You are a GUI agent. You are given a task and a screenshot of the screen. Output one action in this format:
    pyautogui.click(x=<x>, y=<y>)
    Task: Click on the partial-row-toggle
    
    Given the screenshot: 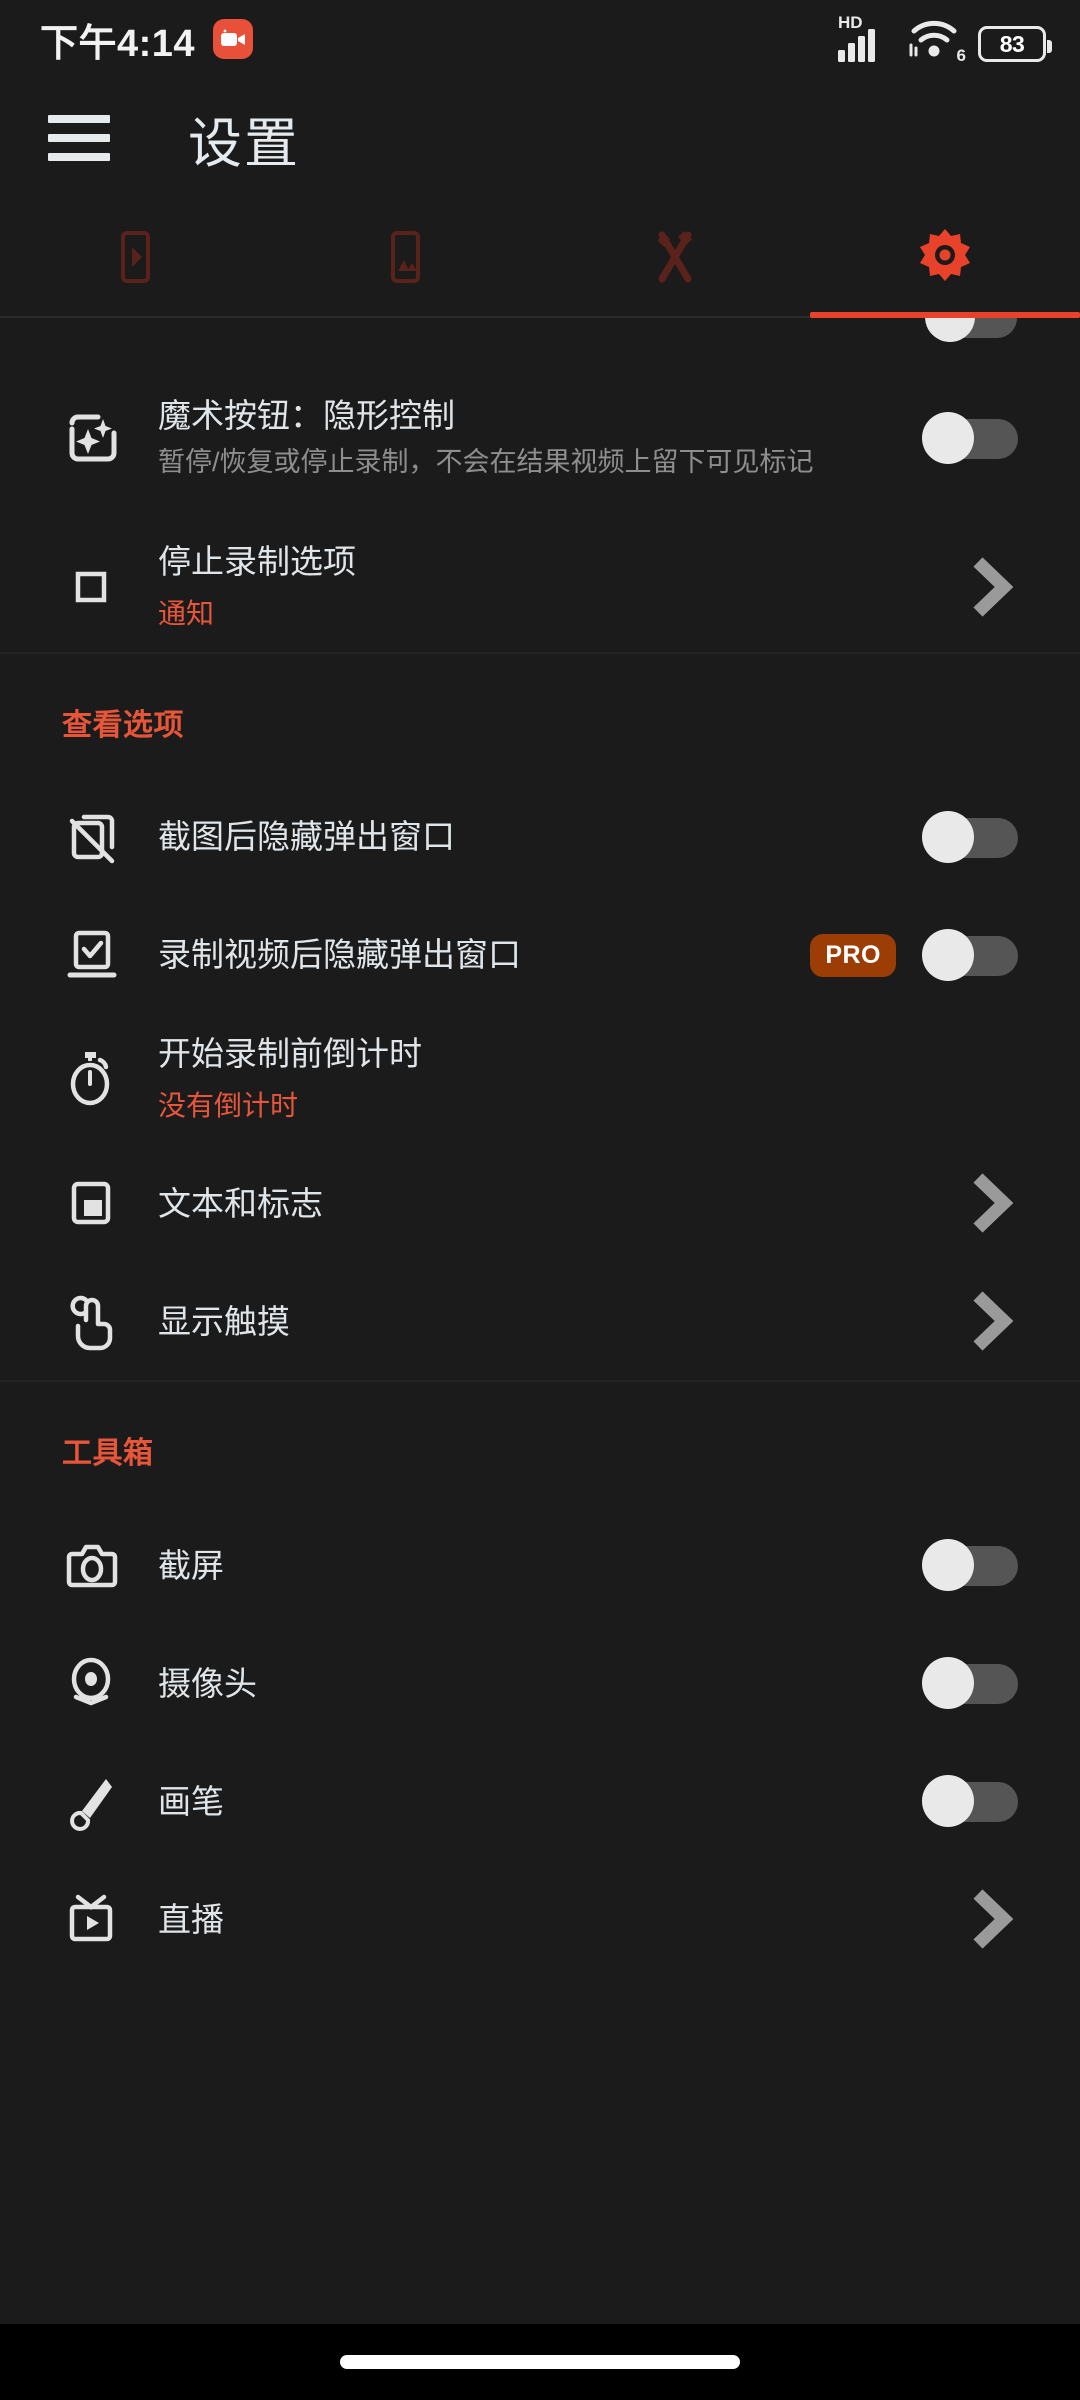 What is the action you would take?
    pyautogui.click(x=971, y=330)
    